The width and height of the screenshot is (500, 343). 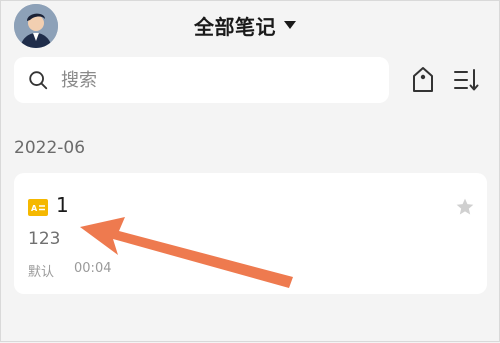 I want to click on notebook-selector: 全部笔记, so click(x=245, y=25).